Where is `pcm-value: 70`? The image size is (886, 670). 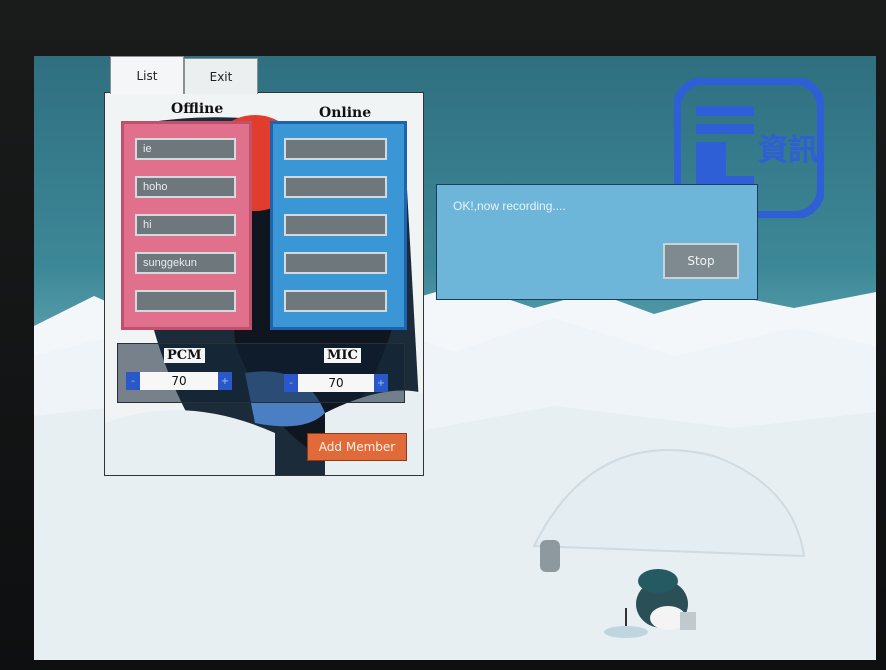
pcm-value: 70 is located at coordinates (179, 381).